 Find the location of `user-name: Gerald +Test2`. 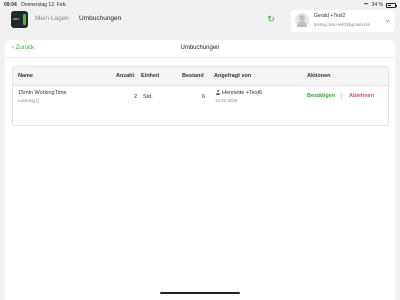

user-name: Gerald +Test2 is located at coordinates (330, 16).